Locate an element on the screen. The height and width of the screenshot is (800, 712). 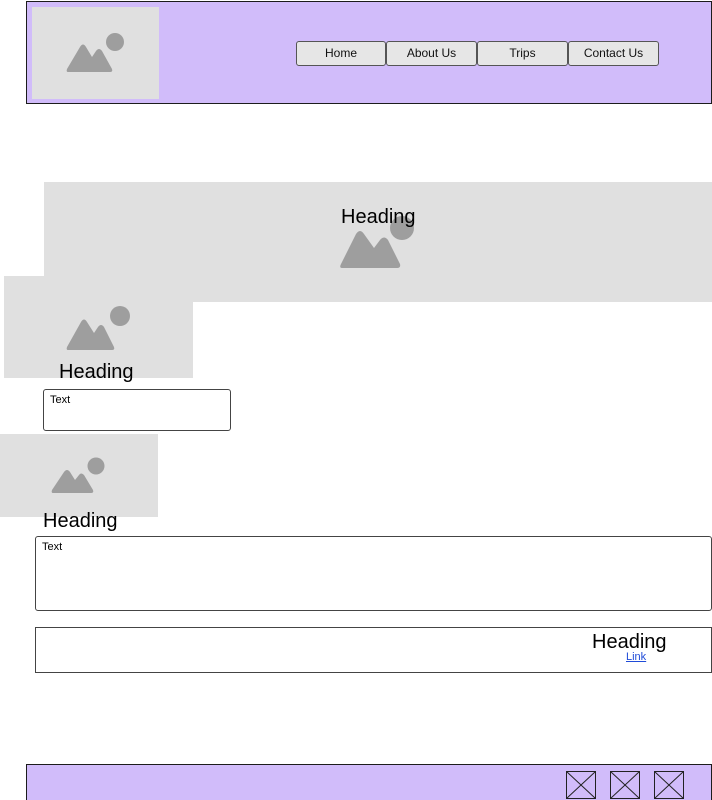
nav-about-us-button: About Us is located at coordinates (431, 53).